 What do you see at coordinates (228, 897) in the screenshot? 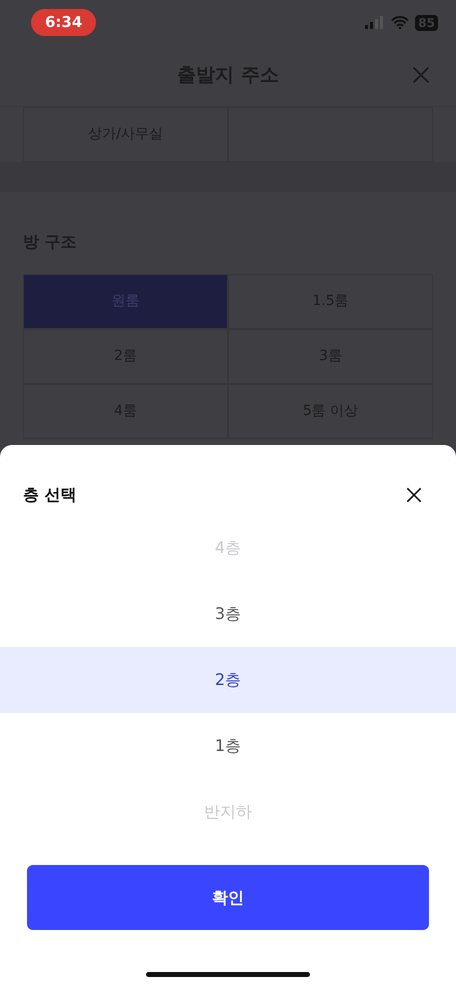
I see `confirm-button: 확인` at bounding box center [228, 897].